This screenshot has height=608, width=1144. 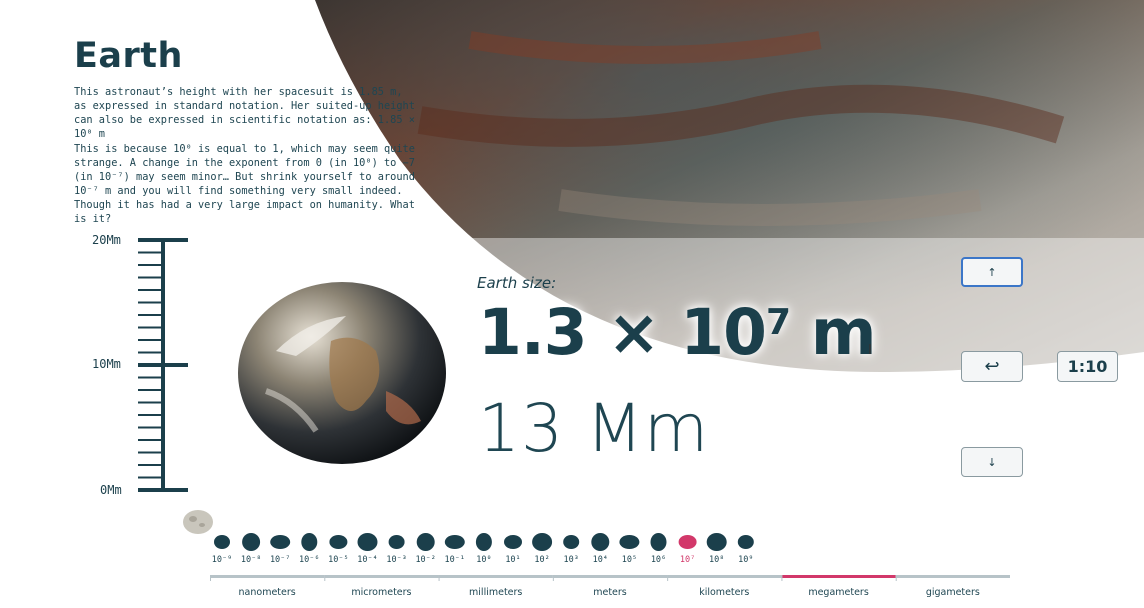 I want to click on ruler-top-label: 20Mm, so click(x=106, y=240).